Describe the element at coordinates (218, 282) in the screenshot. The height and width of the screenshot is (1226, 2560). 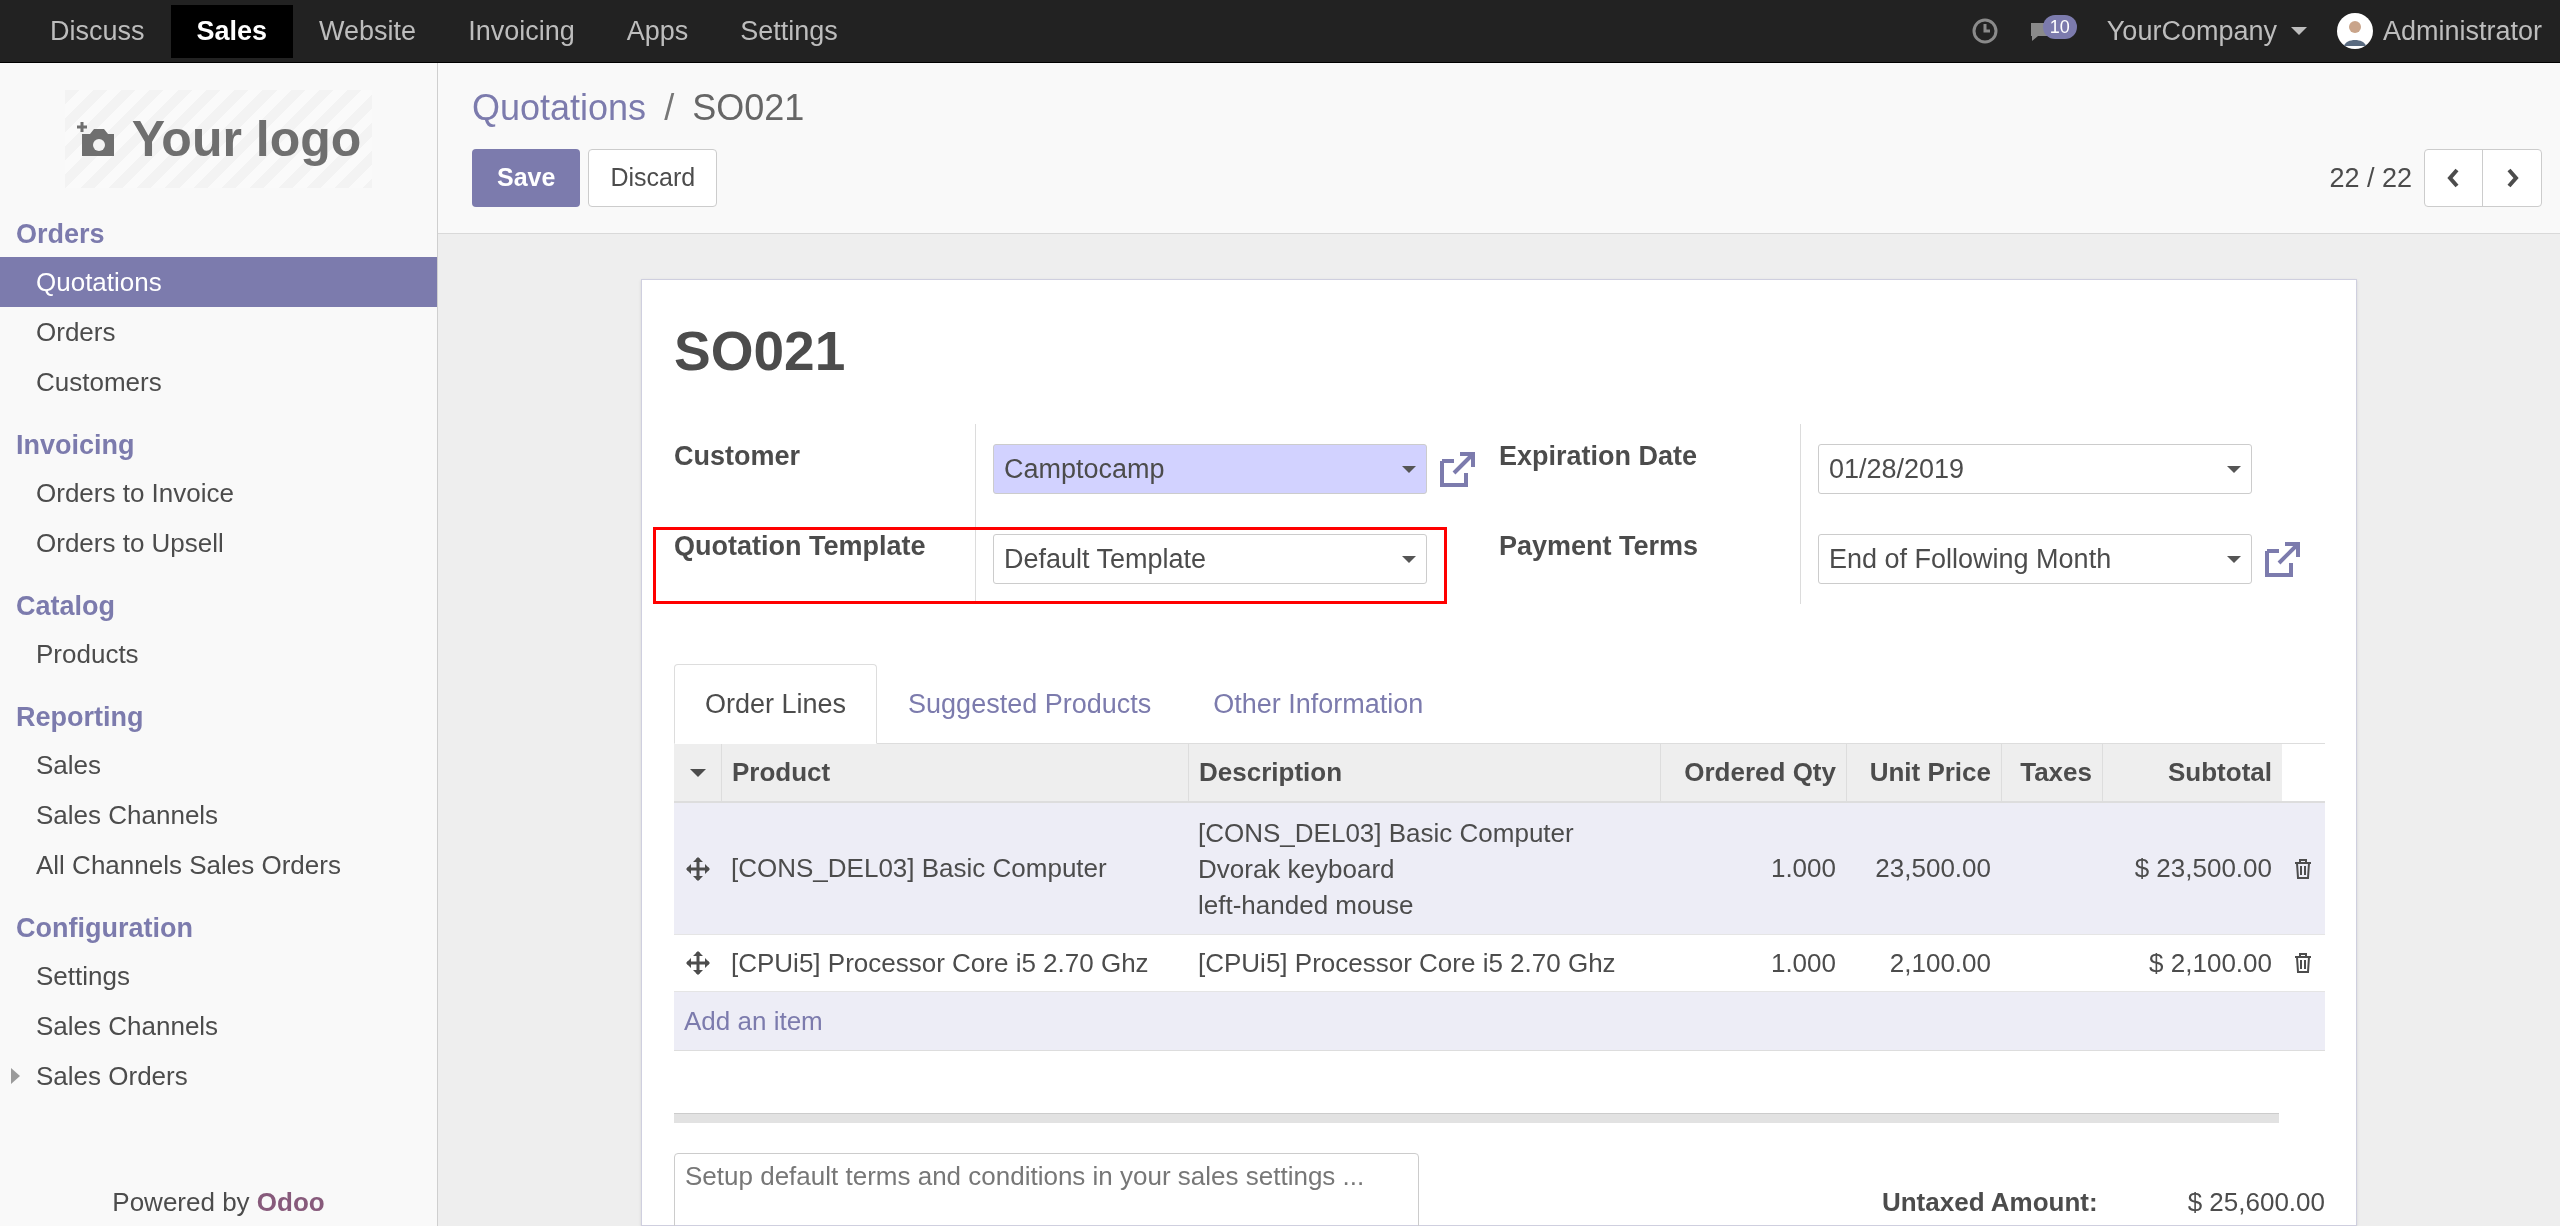
I see `sidebar-item: Quotations` at that location.